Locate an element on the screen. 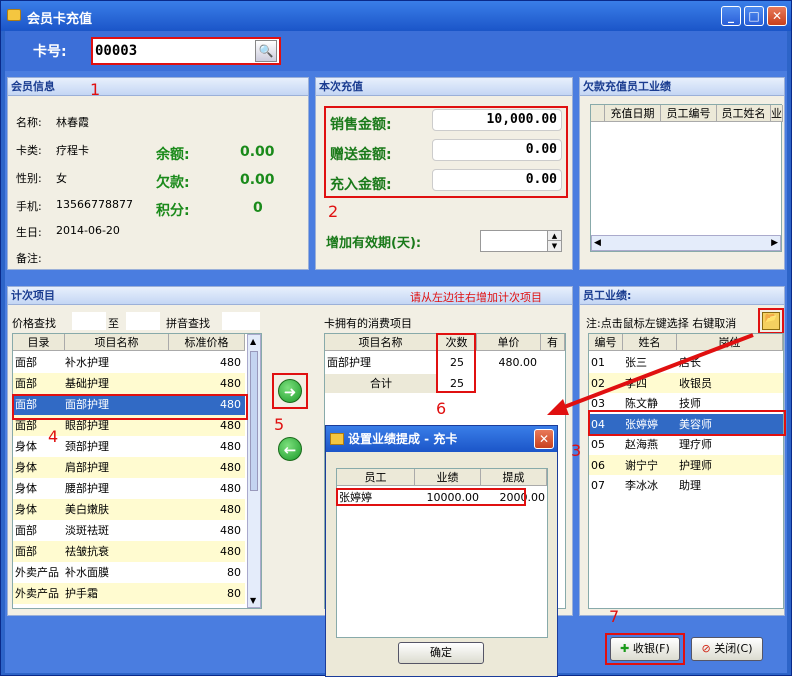  count-highlight is located at coordinates (456, 363).